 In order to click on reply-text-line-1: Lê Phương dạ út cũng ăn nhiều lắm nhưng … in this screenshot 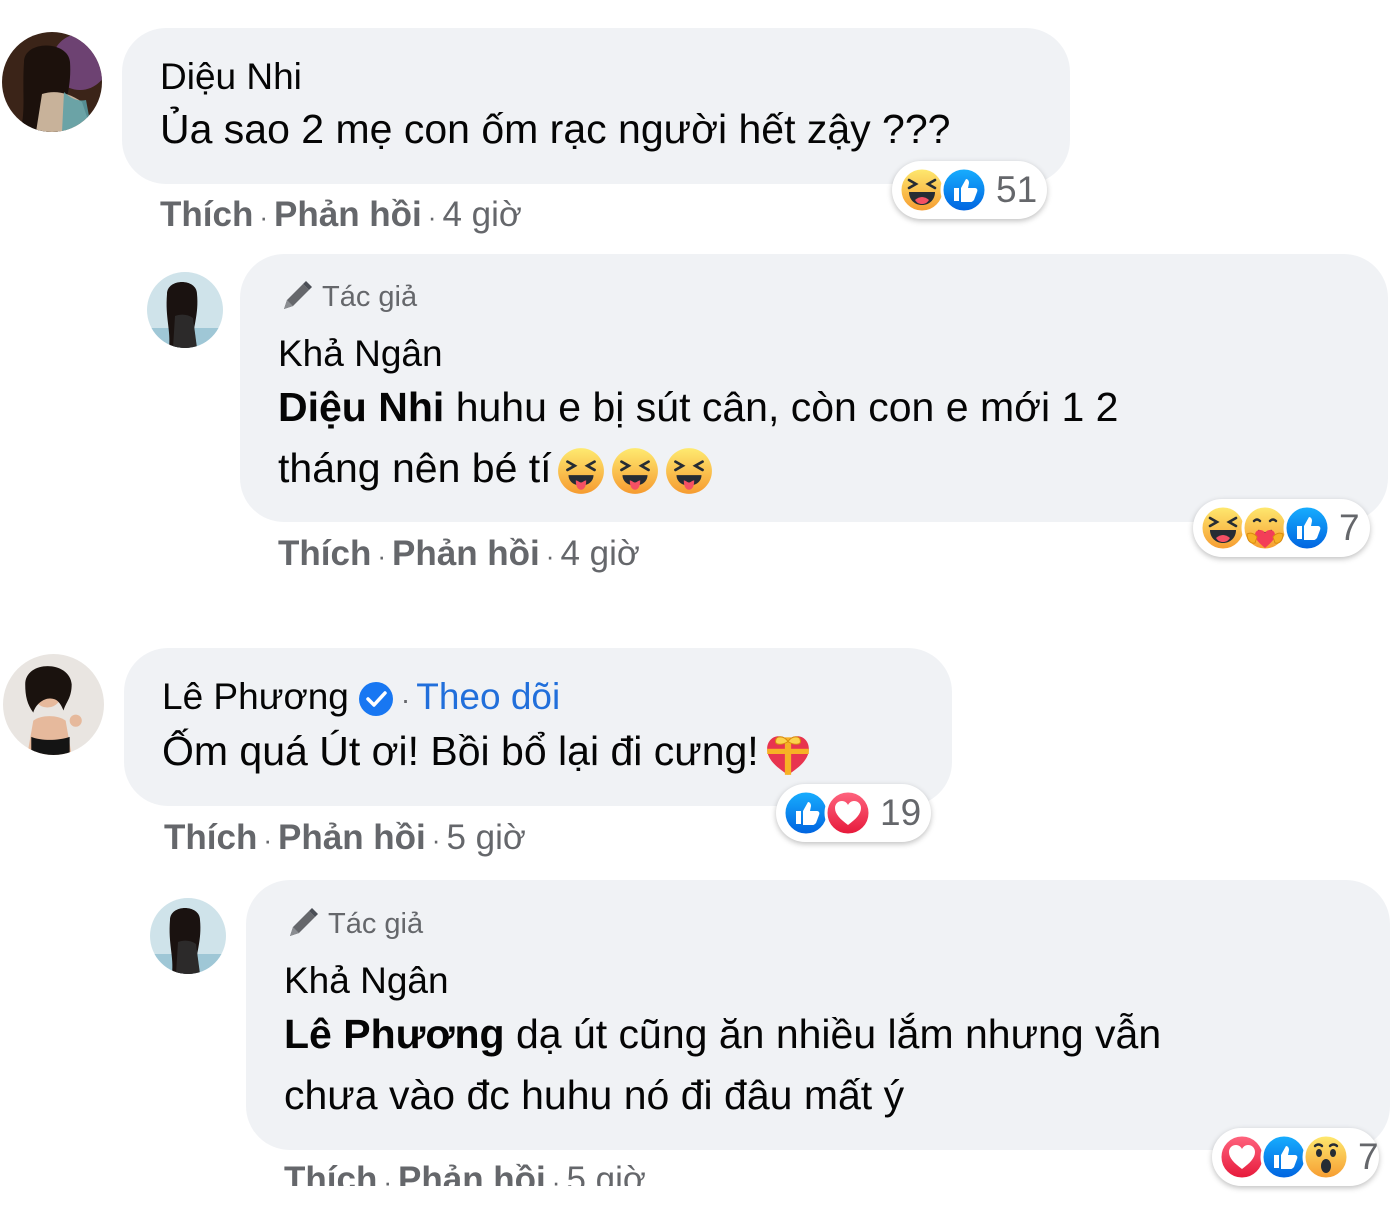, I will do `click(722, 1034)`.